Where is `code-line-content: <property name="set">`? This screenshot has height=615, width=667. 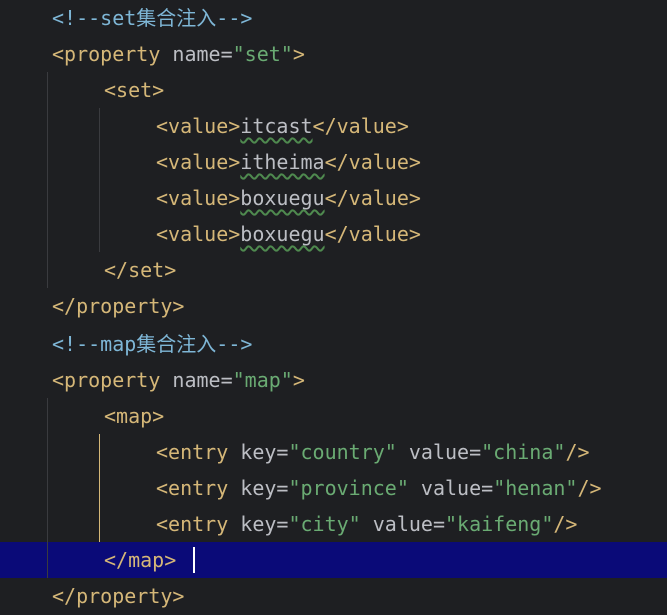 code-line-content: <property name="set"> is located at coordinates (178, 54).